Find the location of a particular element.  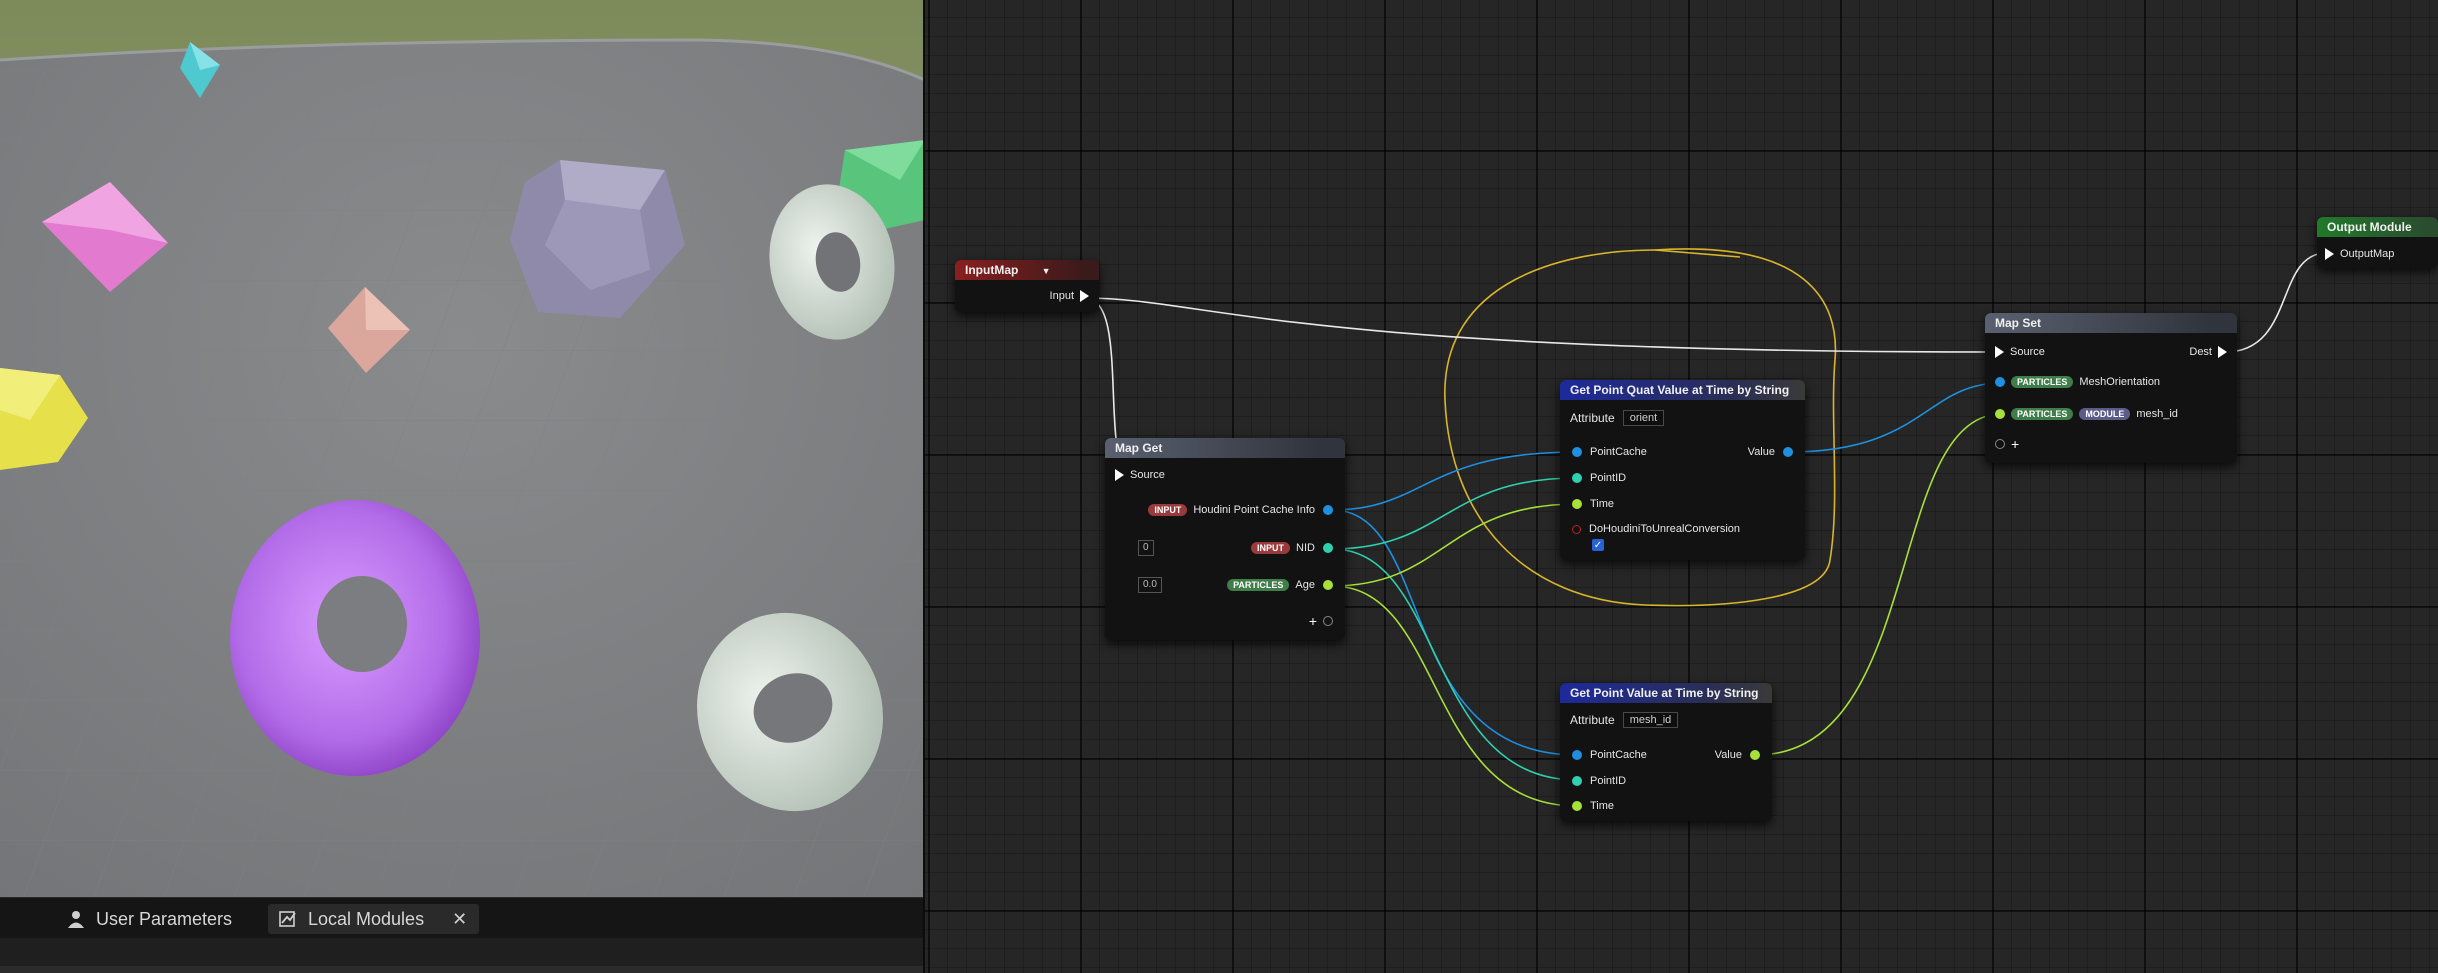

pin-row-source: Source is located at coordinates (2020, 352).